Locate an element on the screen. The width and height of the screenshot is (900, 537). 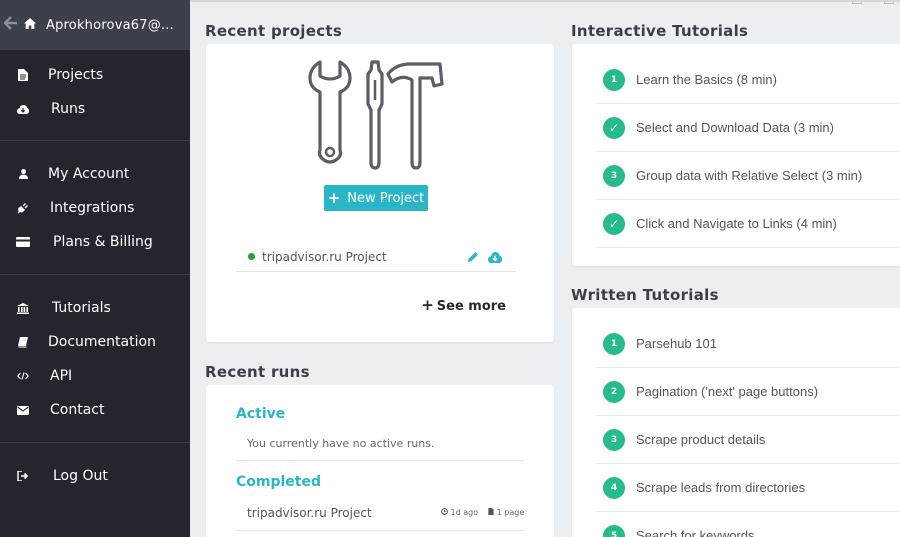
sidebar-item-log-out: Log Out is located at coordinates (95, 476).